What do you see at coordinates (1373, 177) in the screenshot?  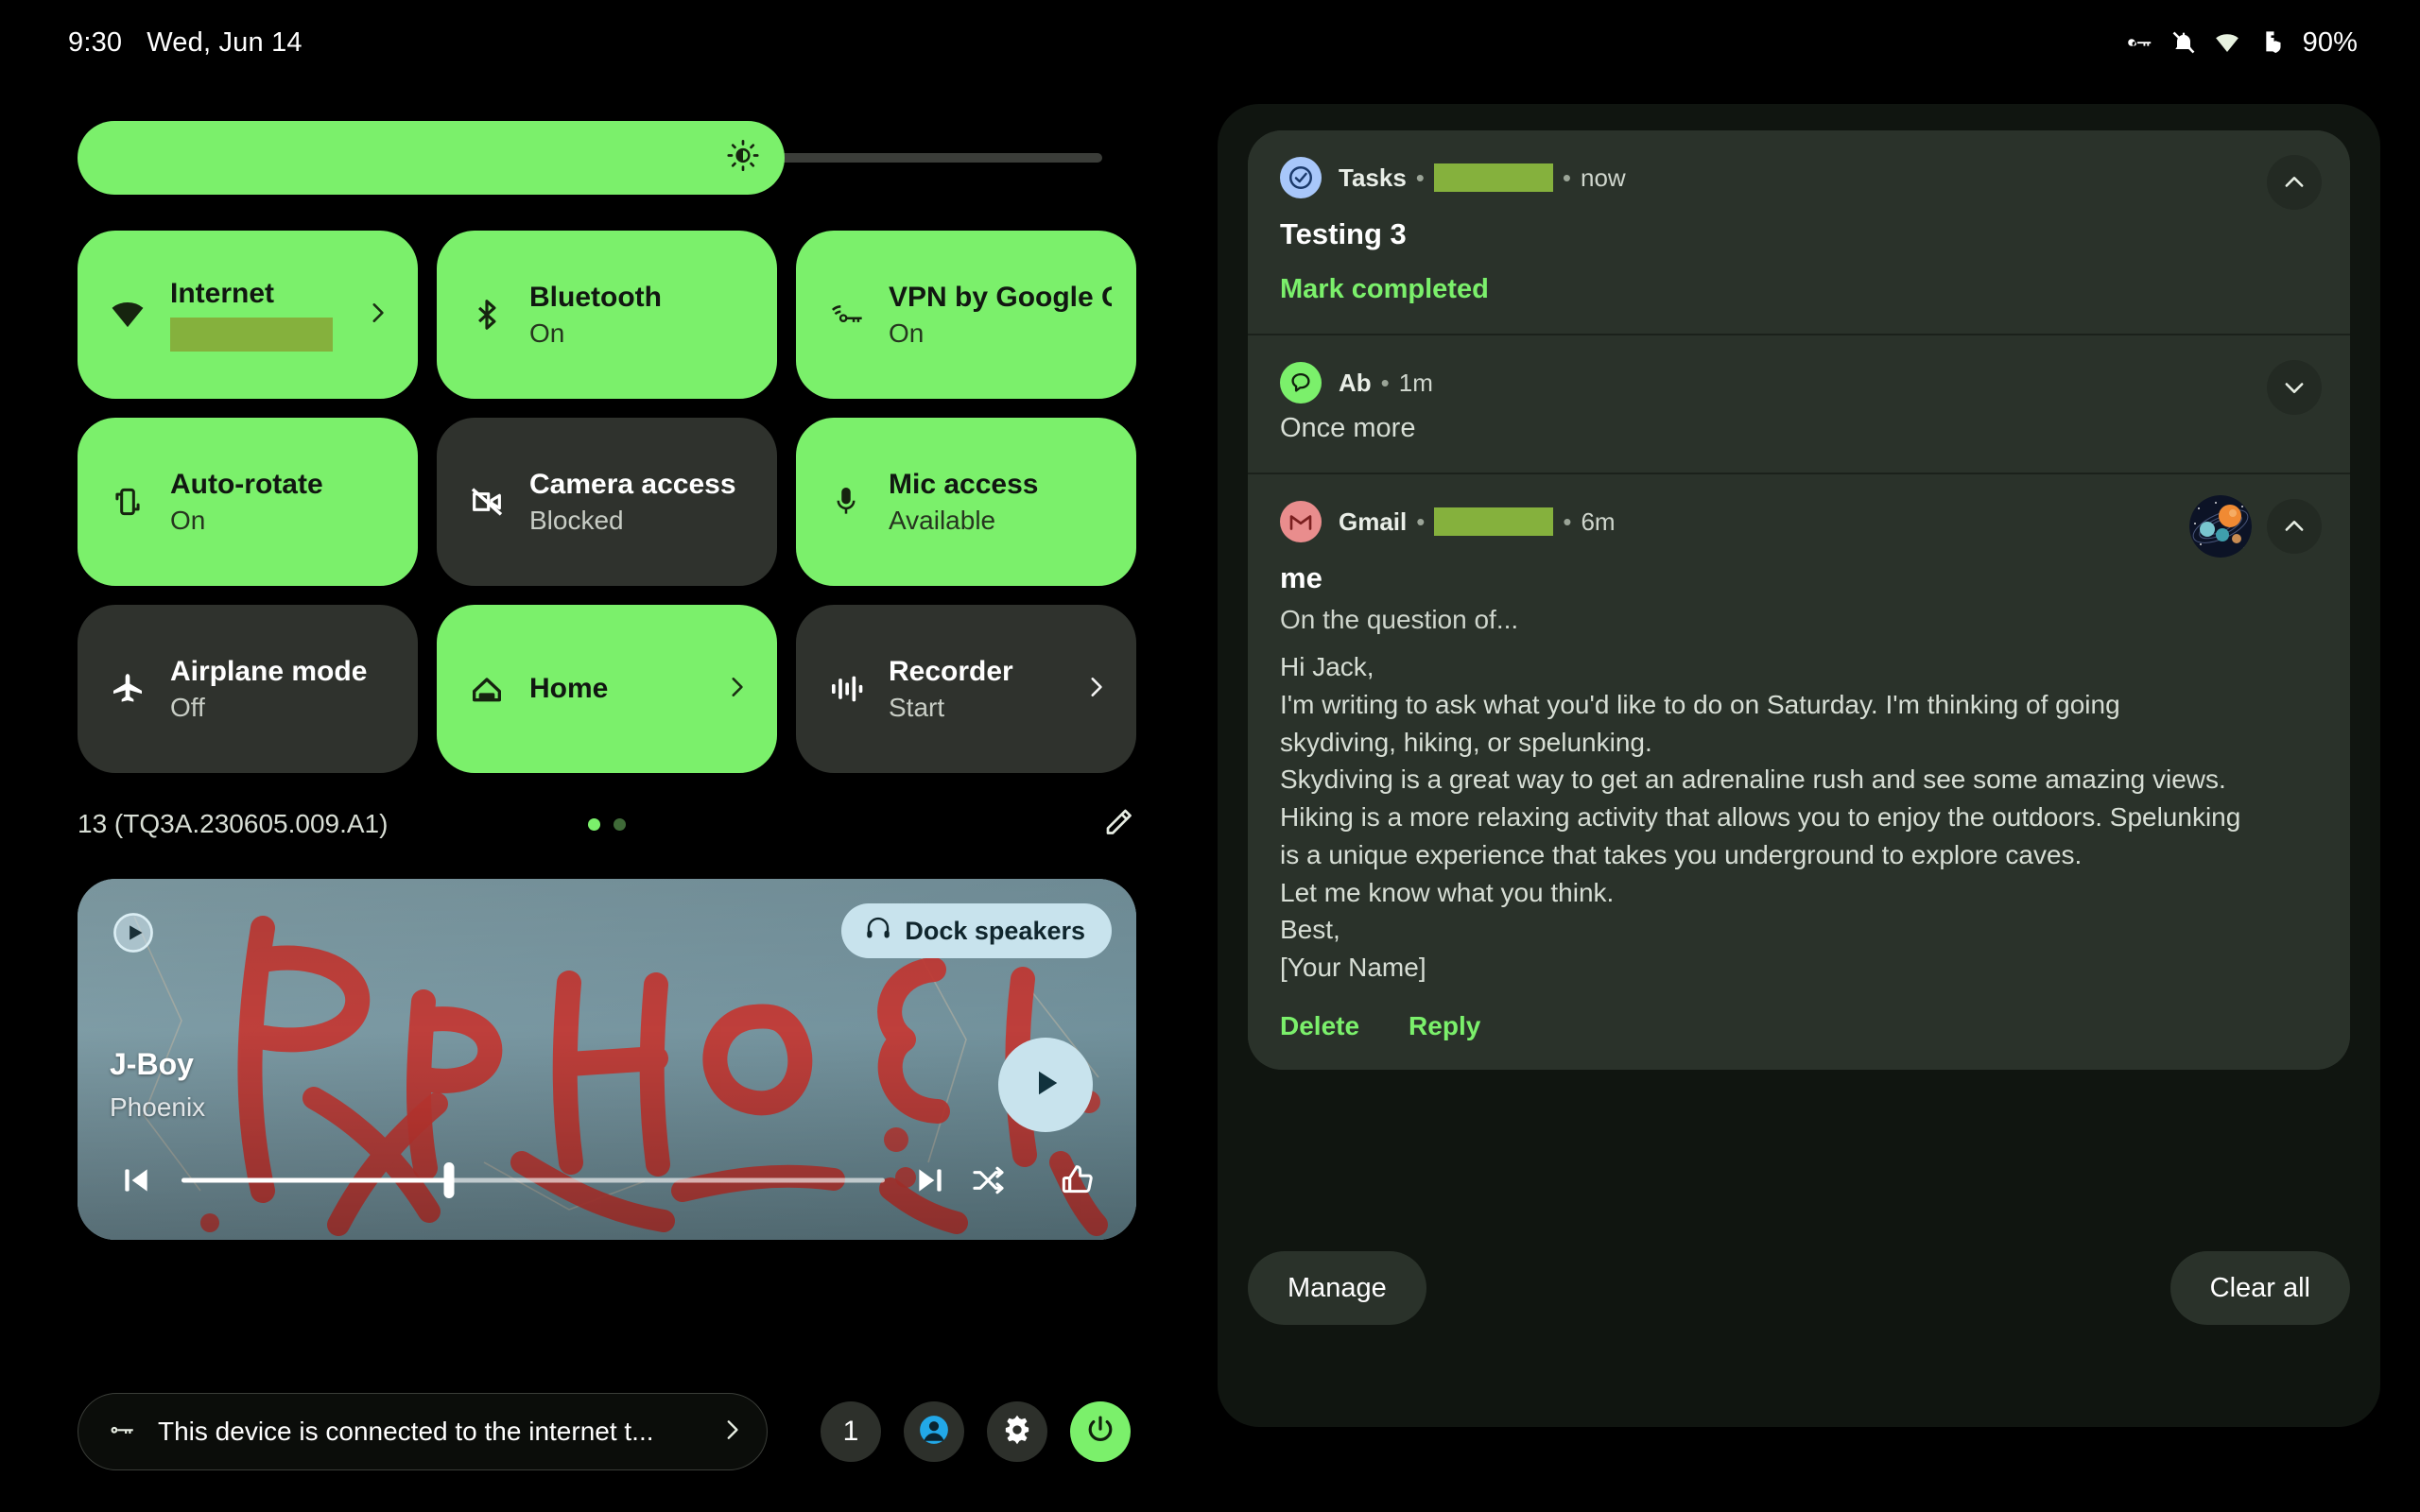 I see `notification-app-name: Tasks` at bounding box center [1373, 177].